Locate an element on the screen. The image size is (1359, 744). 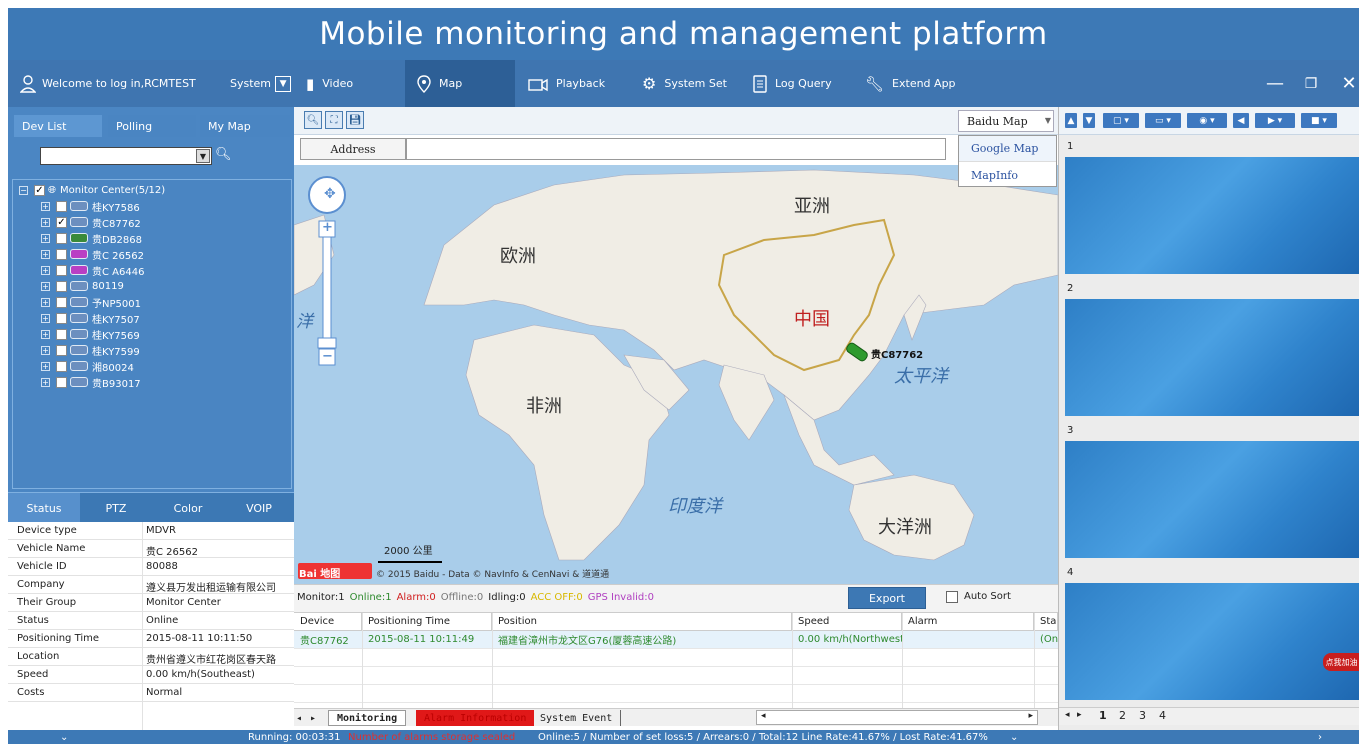
window-select-icon: ▭ ▾ is located at coordinates (1163, 120).